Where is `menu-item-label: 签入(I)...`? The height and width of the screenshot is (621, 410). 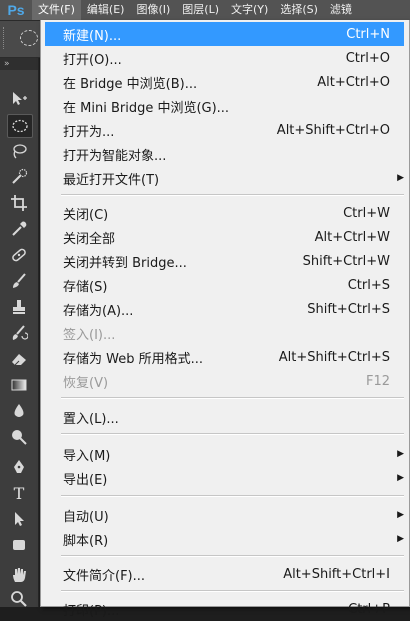
menu-item-label: 签入(I)... is located at coordinates (89, 335).